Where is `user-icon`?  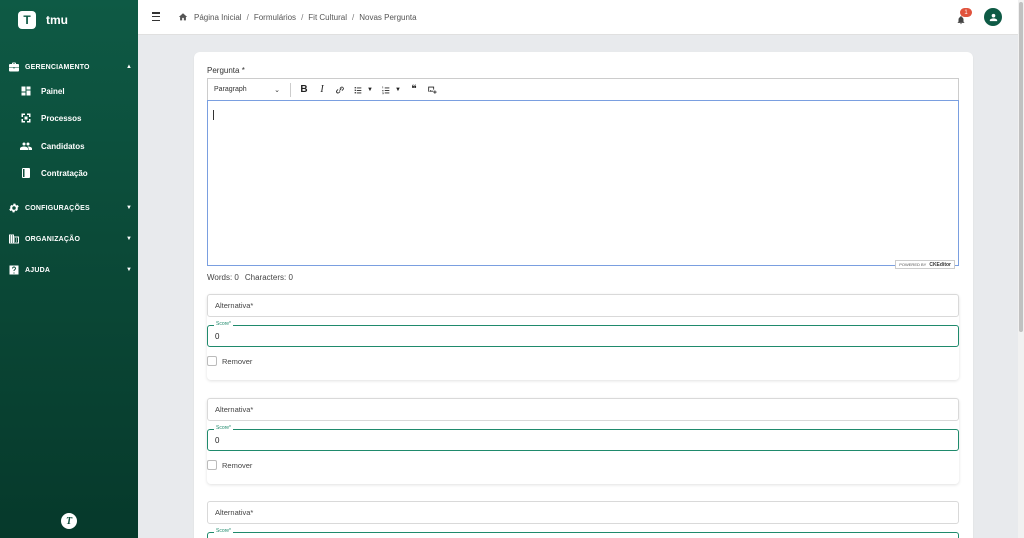
user-icon is located at coordinates (993, 17).